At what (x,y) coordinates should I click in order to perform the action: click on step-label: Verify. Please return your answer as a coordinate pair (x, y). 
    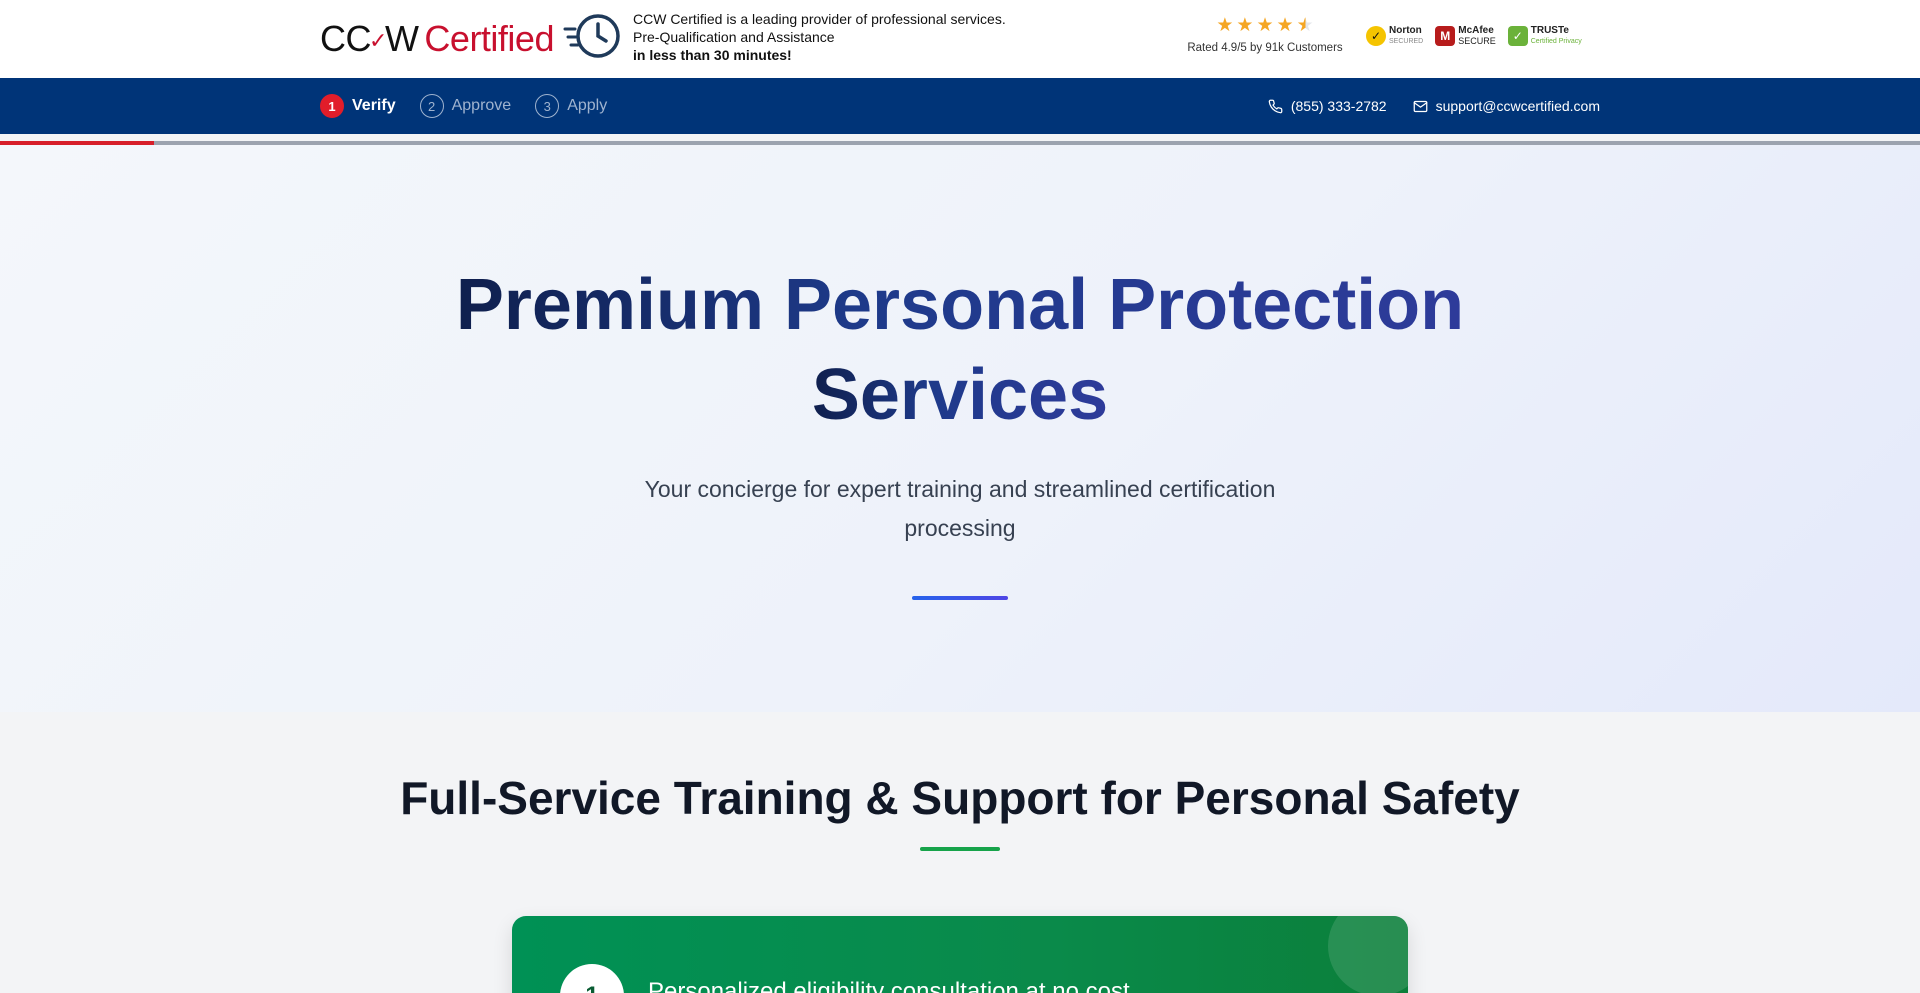
    Looking at the image, I should click on (374, 105).